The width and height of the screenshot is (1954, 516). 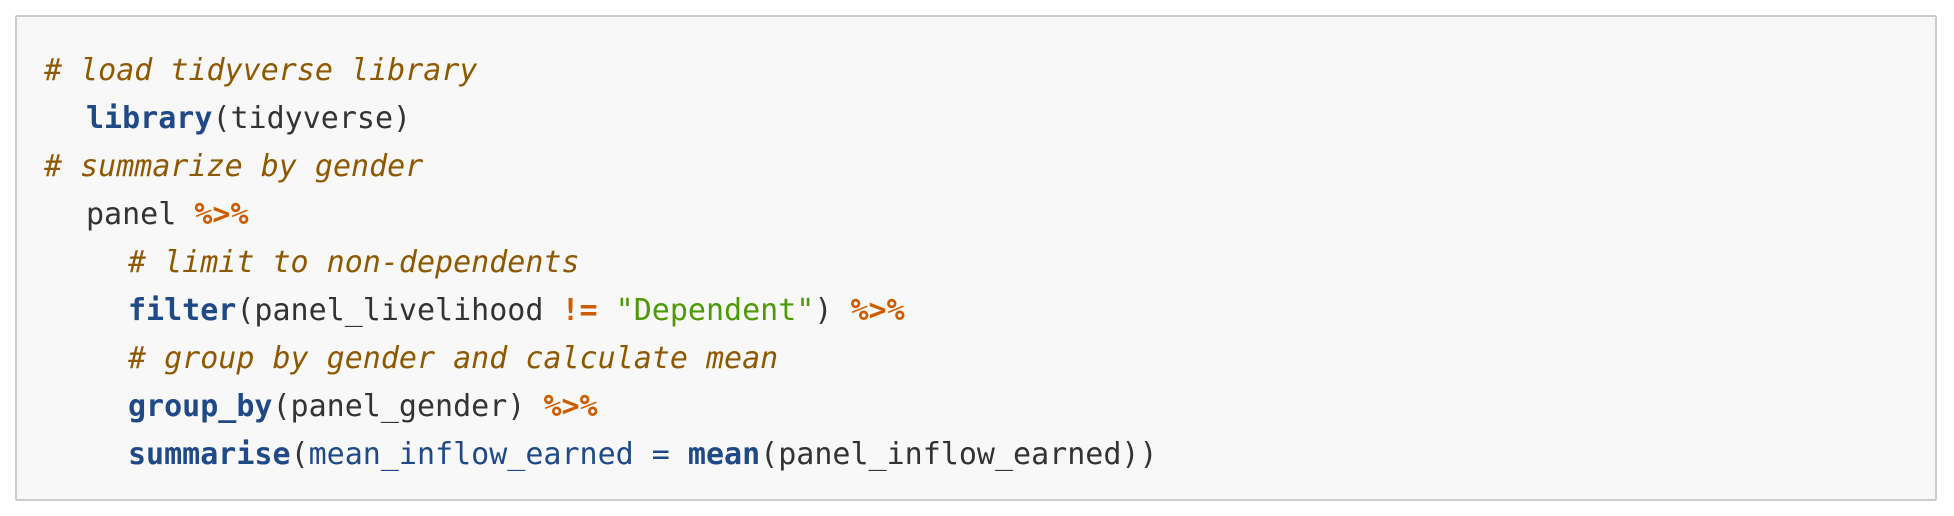 What do you see at coordinates (354, 262) in the screenshot?
I see `comment-limit: # limit to non-dependents` at bounding box center [354, 262].